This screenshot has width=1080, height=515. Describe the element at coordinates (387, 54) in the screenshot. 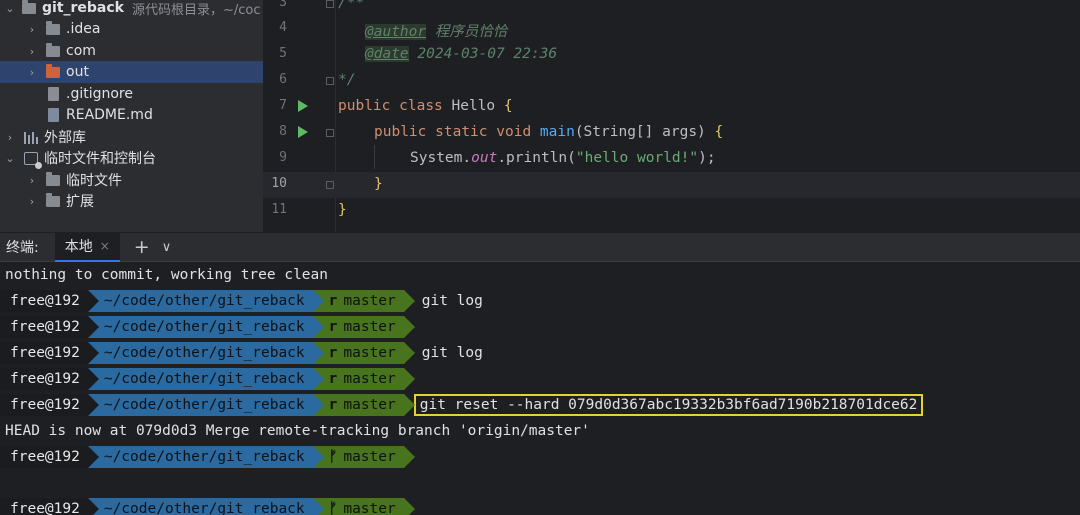

I see `javadoc-tag: @date` at that location.